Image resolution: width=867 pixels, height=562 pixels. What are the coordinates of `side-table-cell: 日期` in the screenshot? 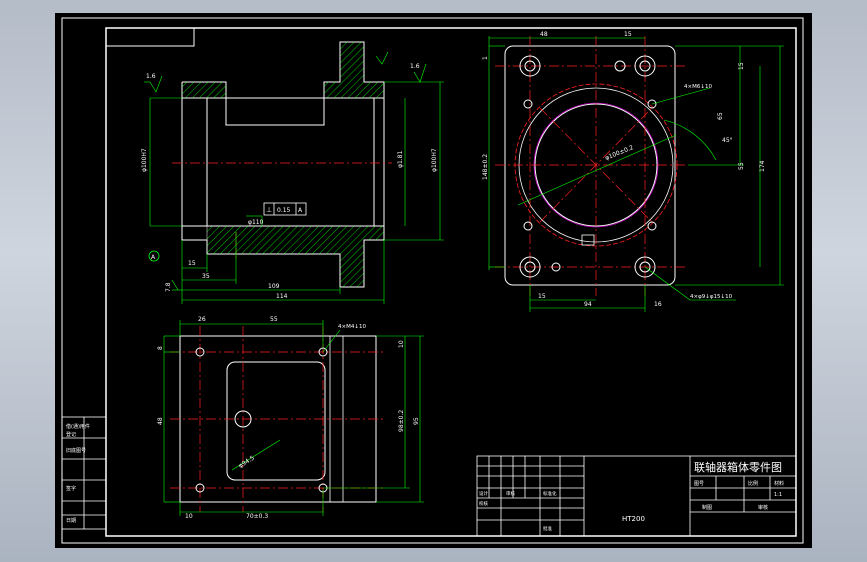 It's located at (71, 521).